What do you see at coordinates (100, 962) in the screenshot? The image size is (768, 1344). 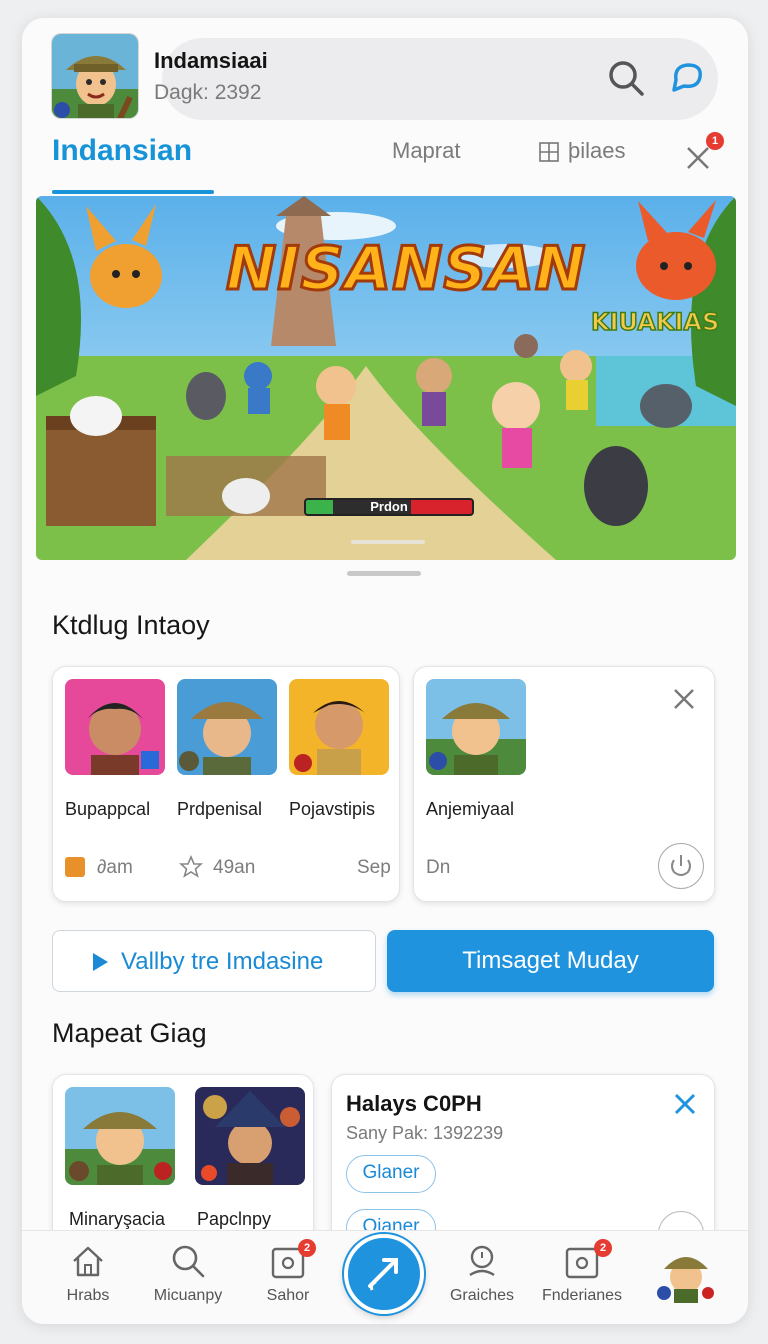 I see `play-icon` at bounding box center [100, 962].